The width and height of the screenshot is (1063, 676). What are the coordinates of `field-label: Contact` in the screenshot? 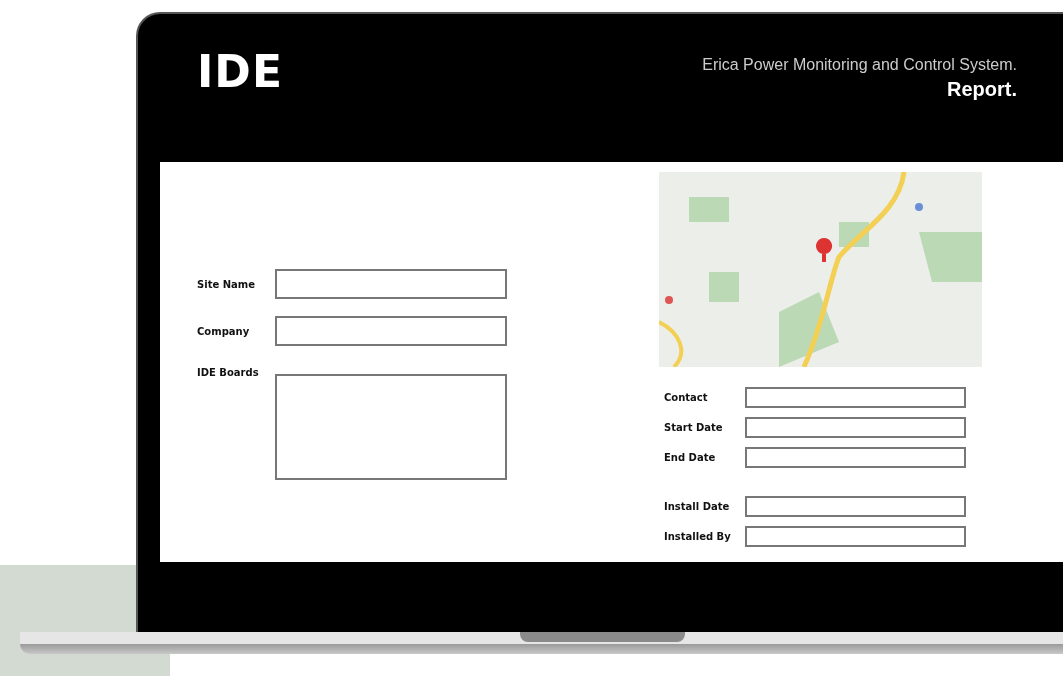 It's located at (686, 397).